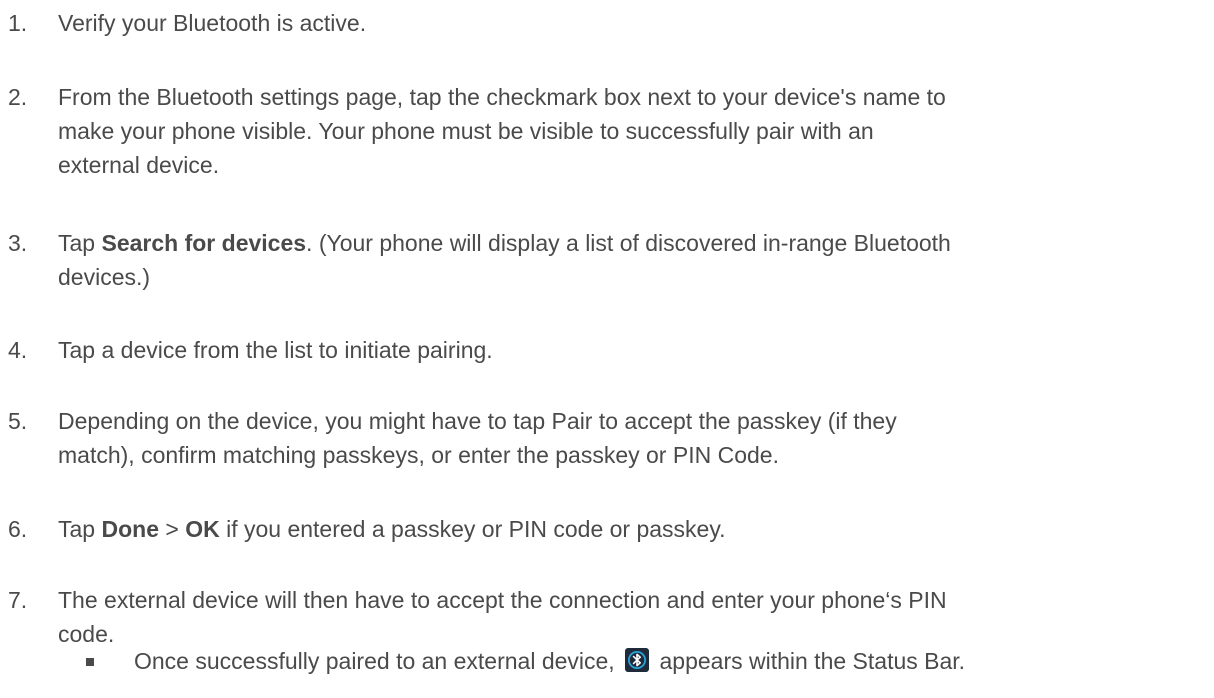 The width and height of the screenshot is (1214, 698). What do you see at coordinates (202, 529) in the screenshot?
I see `ok-label: OK` at bounding box center [202, 529].